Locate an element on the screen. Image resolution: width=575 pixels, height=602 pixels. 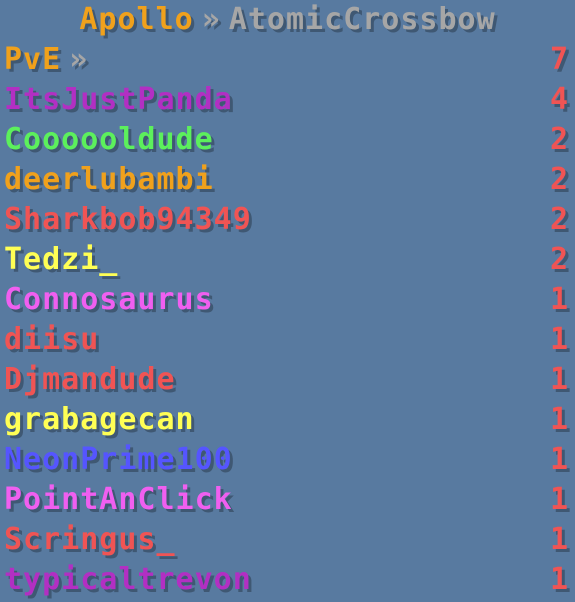
scoreboard-row: Coooooldude 2 is located at coordinates (287, 140).